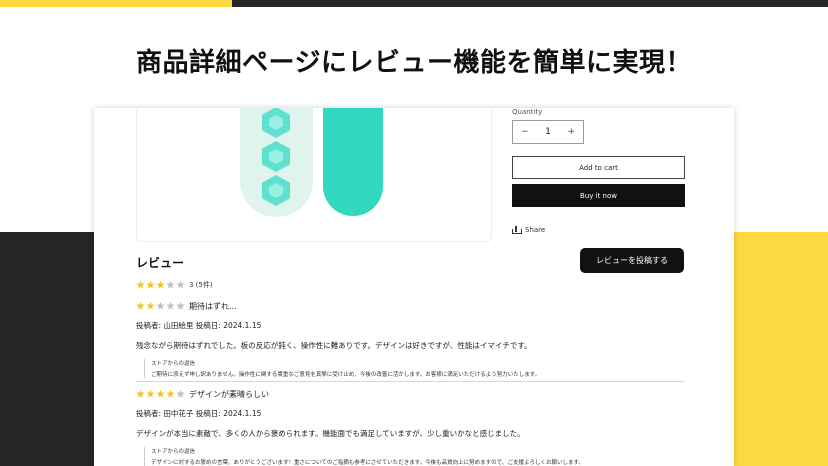 This screenshot has width=828, height=466. What do you see at coordinates (632, 260) in the screenshot?
I see `post-review-button: レビューを投稿する` at bounding box center [632, 260].